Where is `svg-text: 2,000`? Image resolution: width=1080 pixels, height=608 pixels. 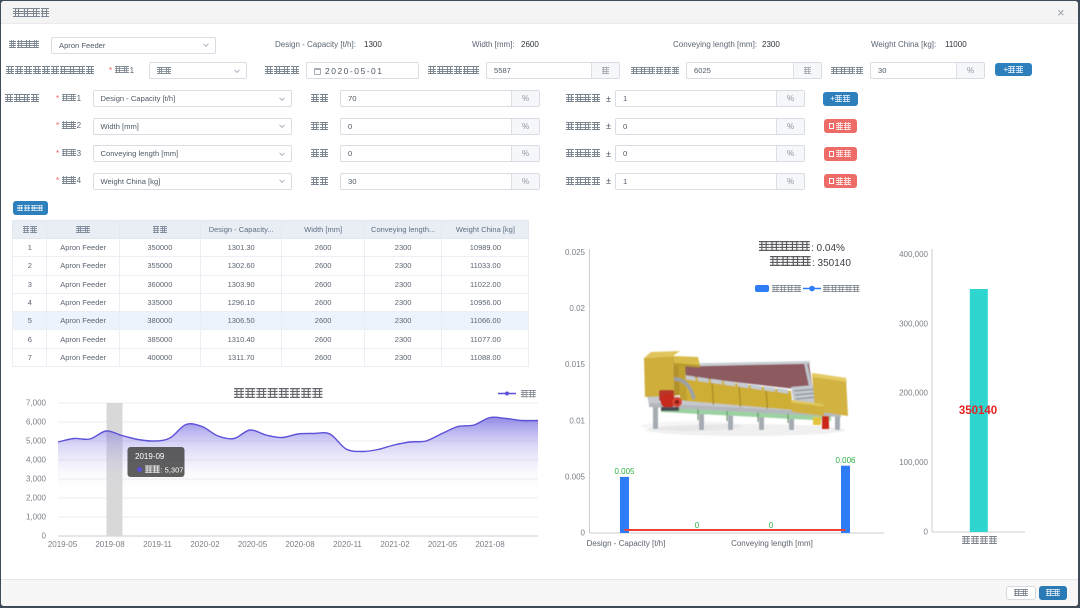
svg-text: 2,000 is located at coordinates (36, 498).